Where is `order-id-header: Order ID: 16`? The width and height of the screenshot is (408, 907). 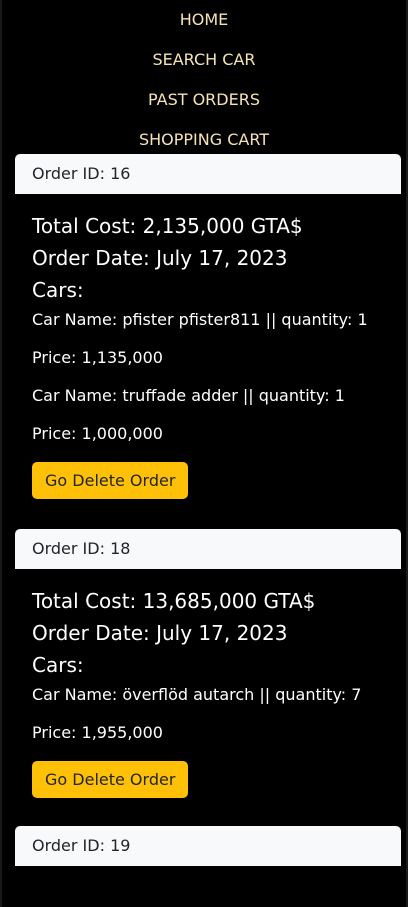
order-id-header: Order ID: 16 is located at coordinates (208, 174).